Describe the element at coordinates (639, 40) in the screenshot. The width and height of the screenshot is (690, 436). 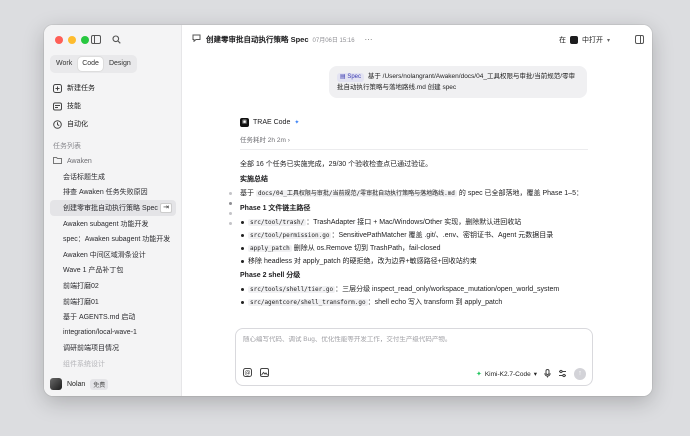
I see `panel-toggle-icon` at that location.